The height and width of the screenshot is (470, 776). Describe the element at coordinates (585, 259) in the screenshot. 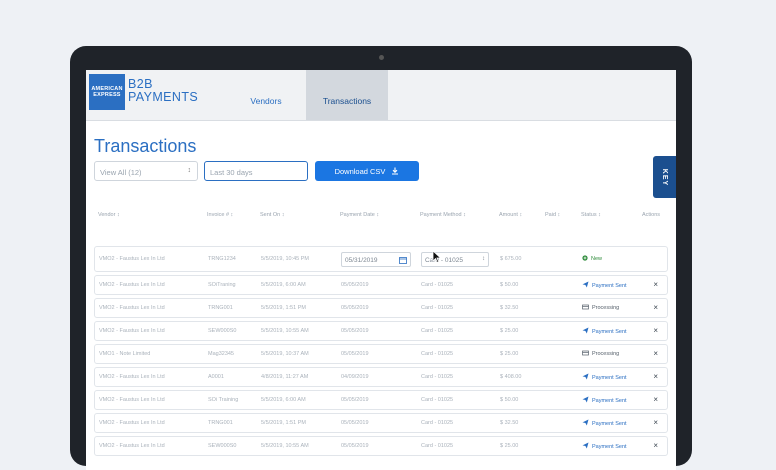

I see `plus-circle-icon` at that location.